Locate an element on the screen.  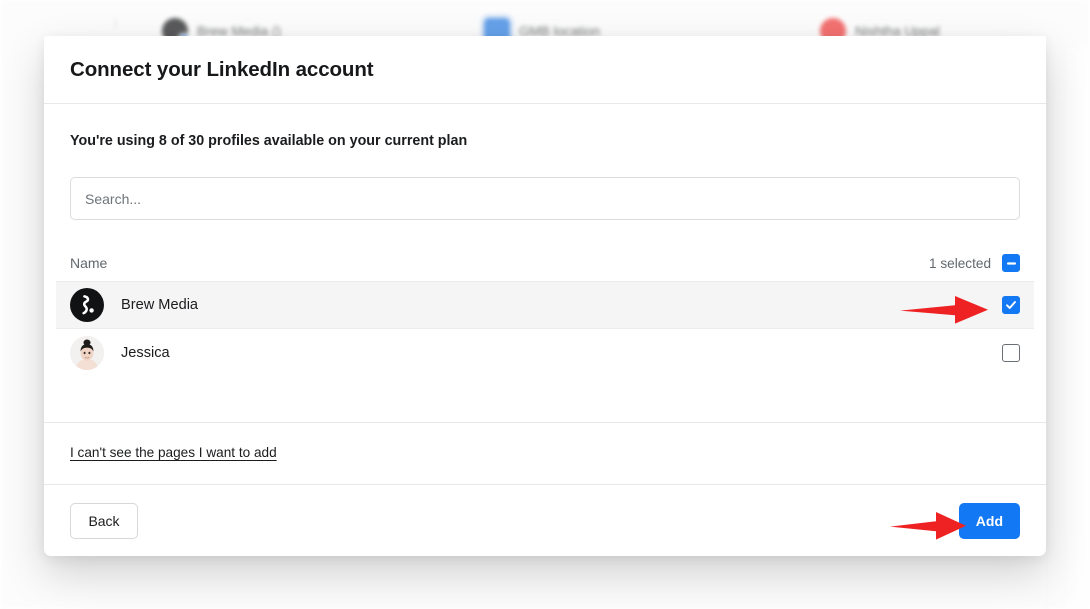
brew-media-checkbox is located at coordinates (1011, 305).